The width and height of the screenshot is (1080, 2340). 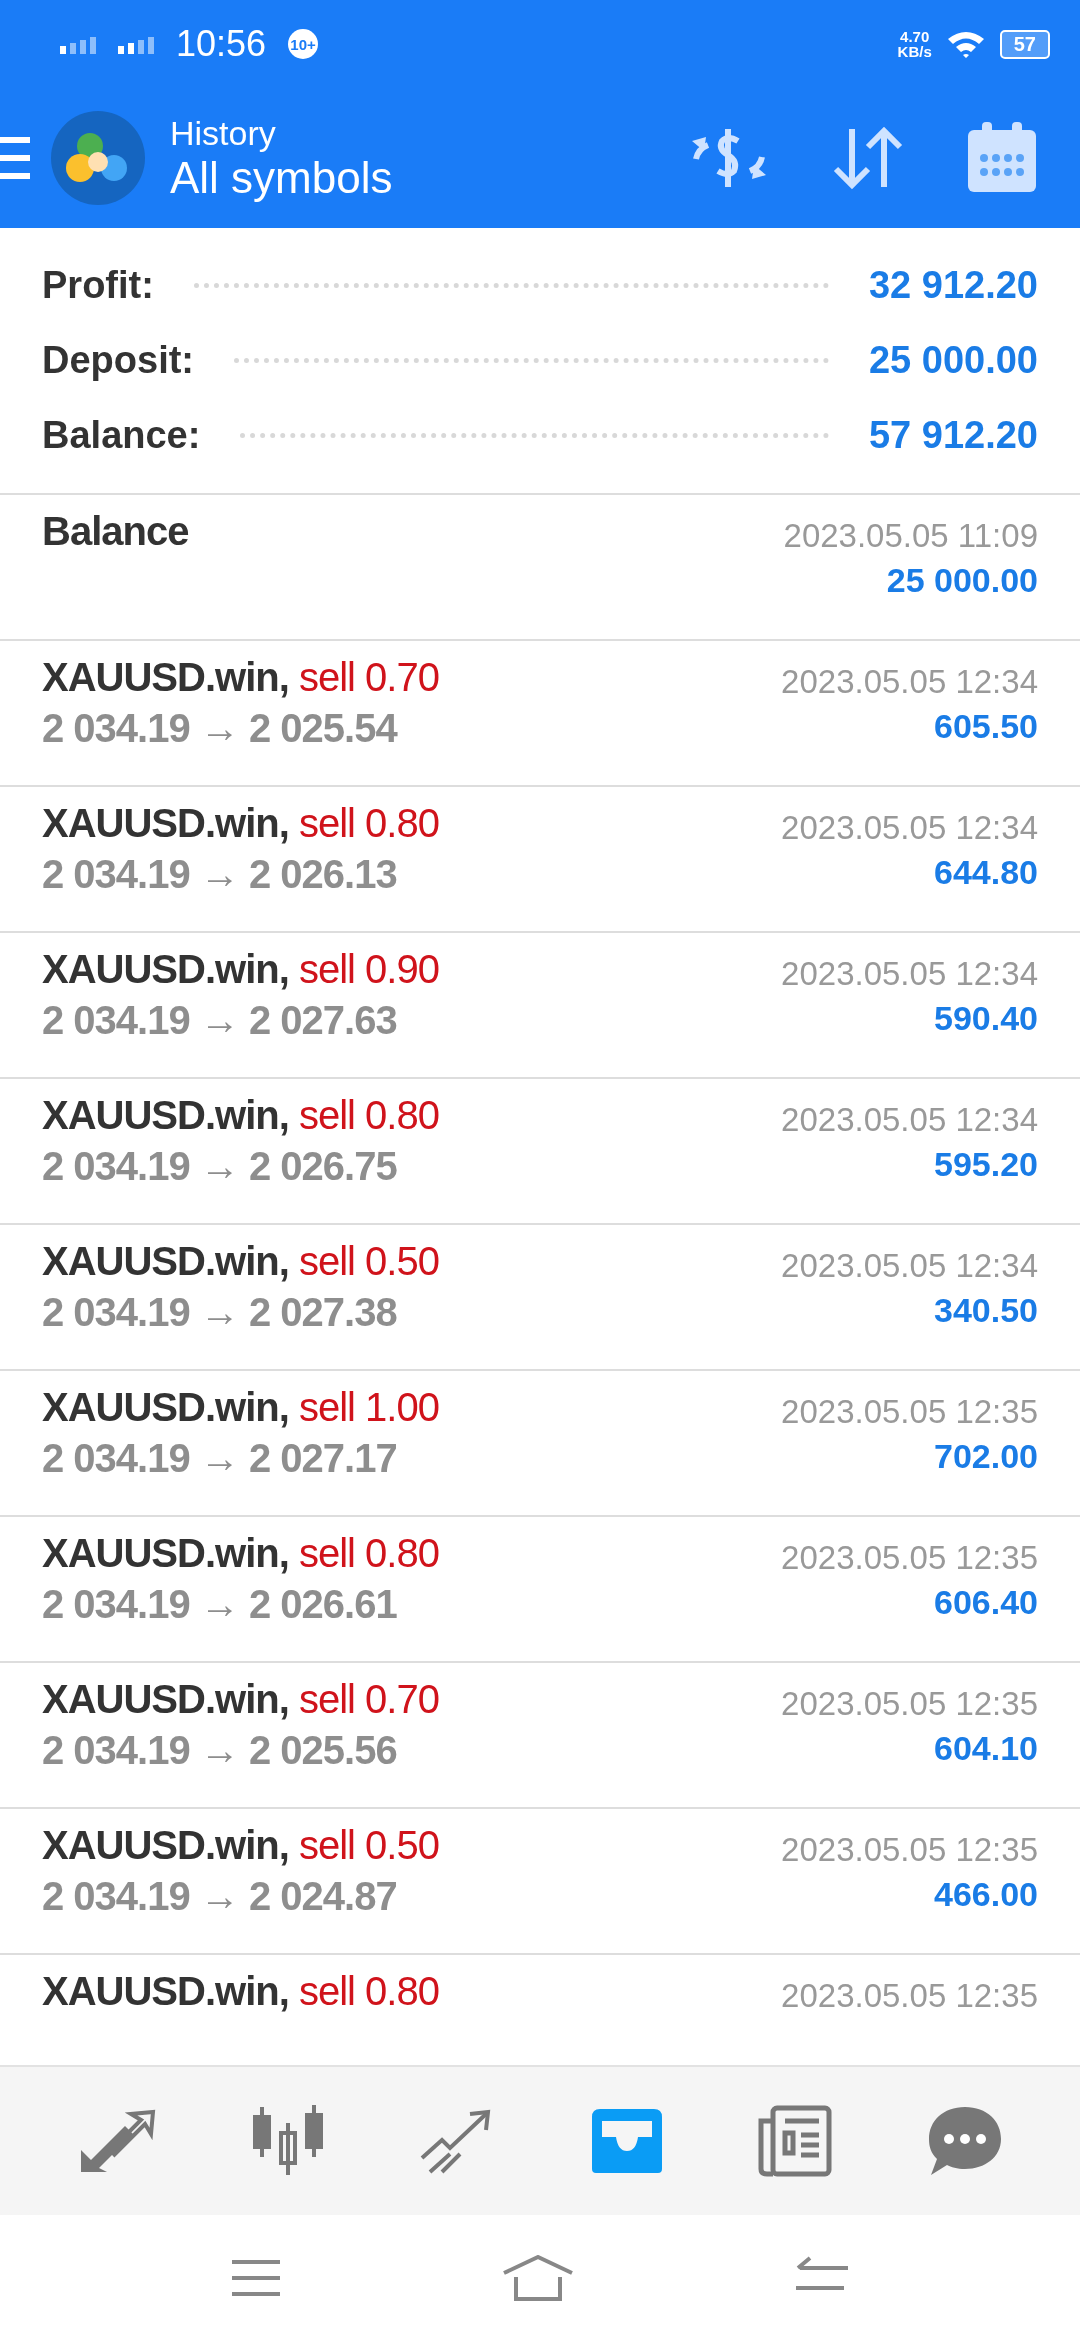 I want to click on summary-label: Profit:, so click(x=98, y=285).